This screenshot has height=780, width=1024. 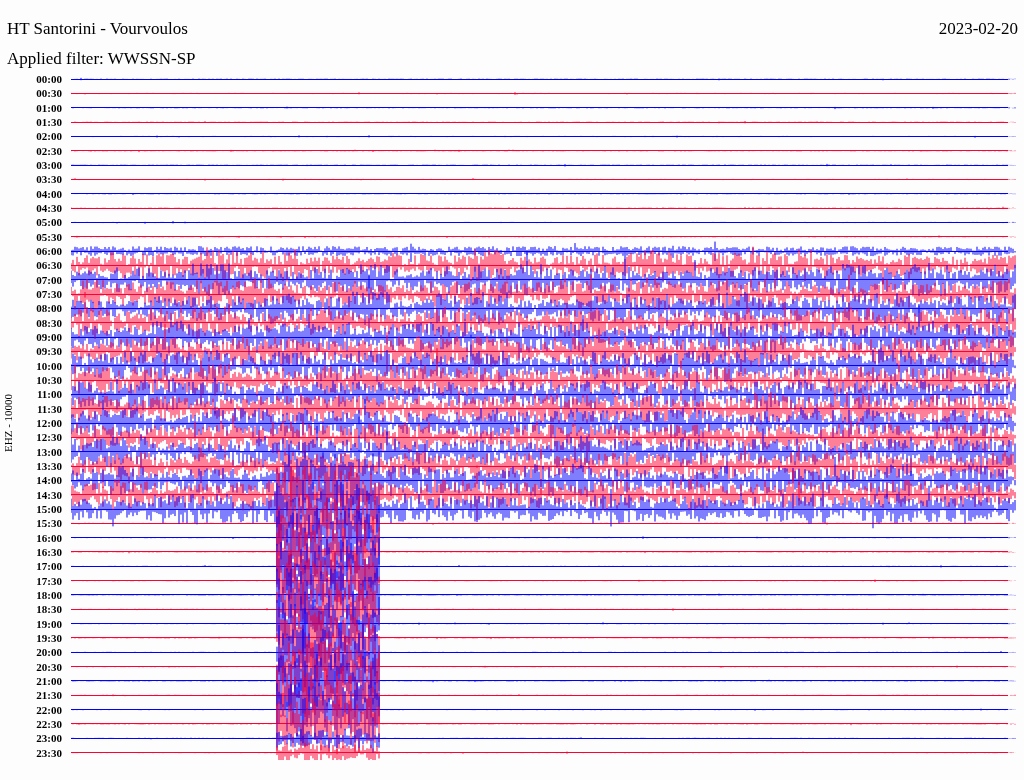 What do you see at coordinates (49, 723) in the screenshot?
I see `time-label: 22:30` at bounding box center [49, 723].